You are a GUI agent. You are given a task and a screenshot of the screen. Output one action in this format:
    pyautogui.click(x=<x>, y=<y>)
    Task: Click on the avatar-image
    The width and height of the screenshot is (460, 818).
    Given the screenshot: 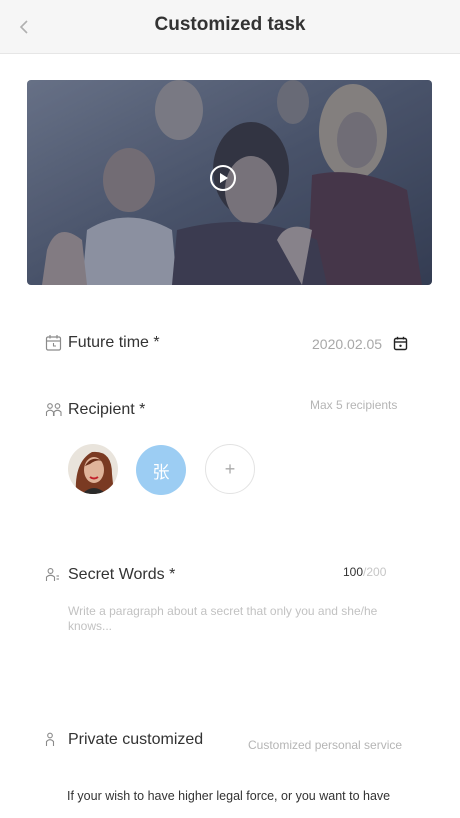 What is the action you would take?
    pyautogui.click(x=93, y=469)
    